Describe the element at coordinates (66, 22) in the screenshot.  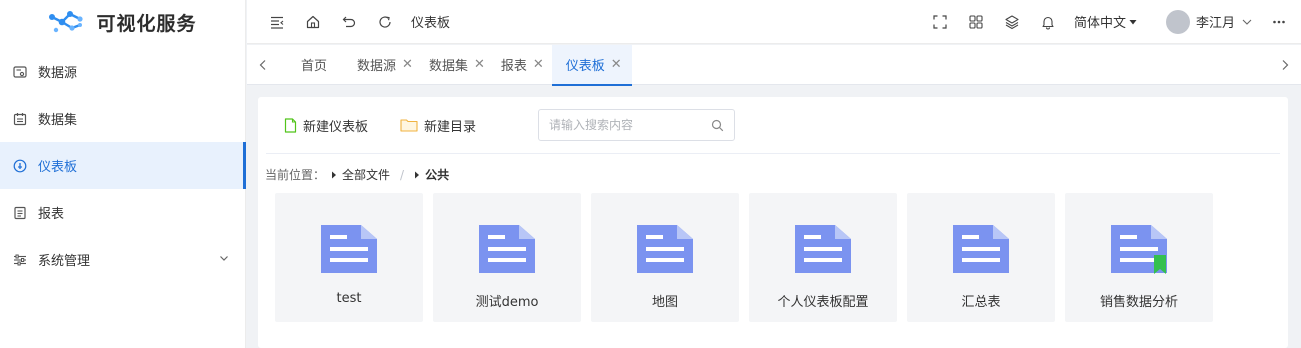
I see `logo-icon` at that location.